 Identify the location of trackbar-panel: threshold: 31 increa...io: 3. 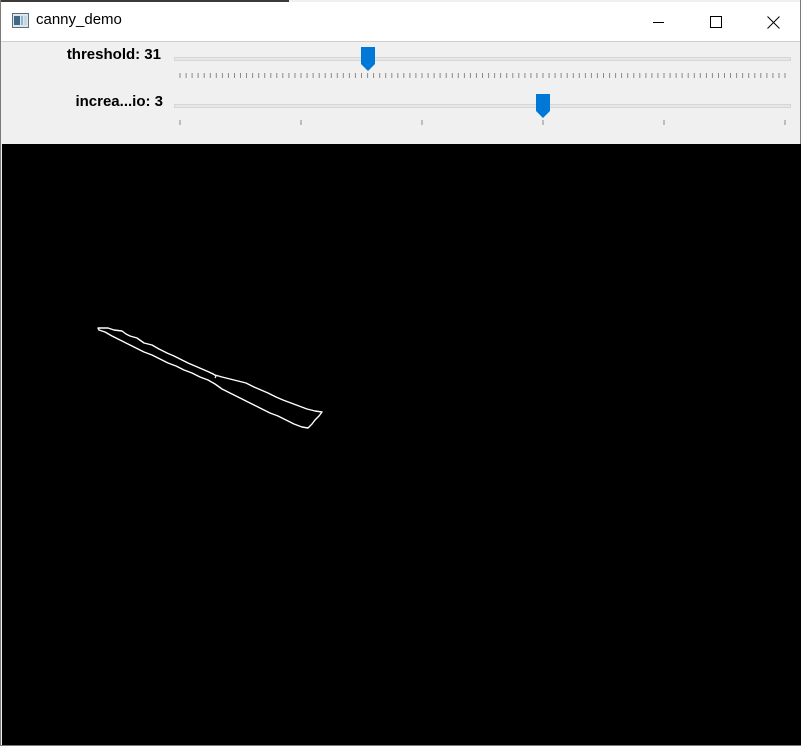
(400, 92).